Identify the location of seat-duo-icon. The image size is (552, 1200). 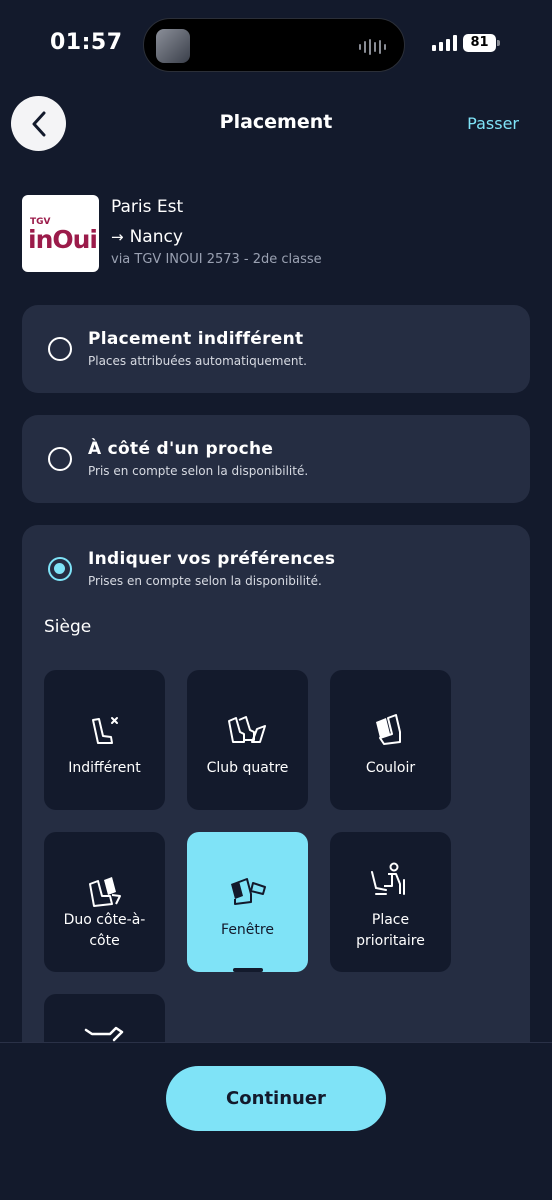
(105, 892).